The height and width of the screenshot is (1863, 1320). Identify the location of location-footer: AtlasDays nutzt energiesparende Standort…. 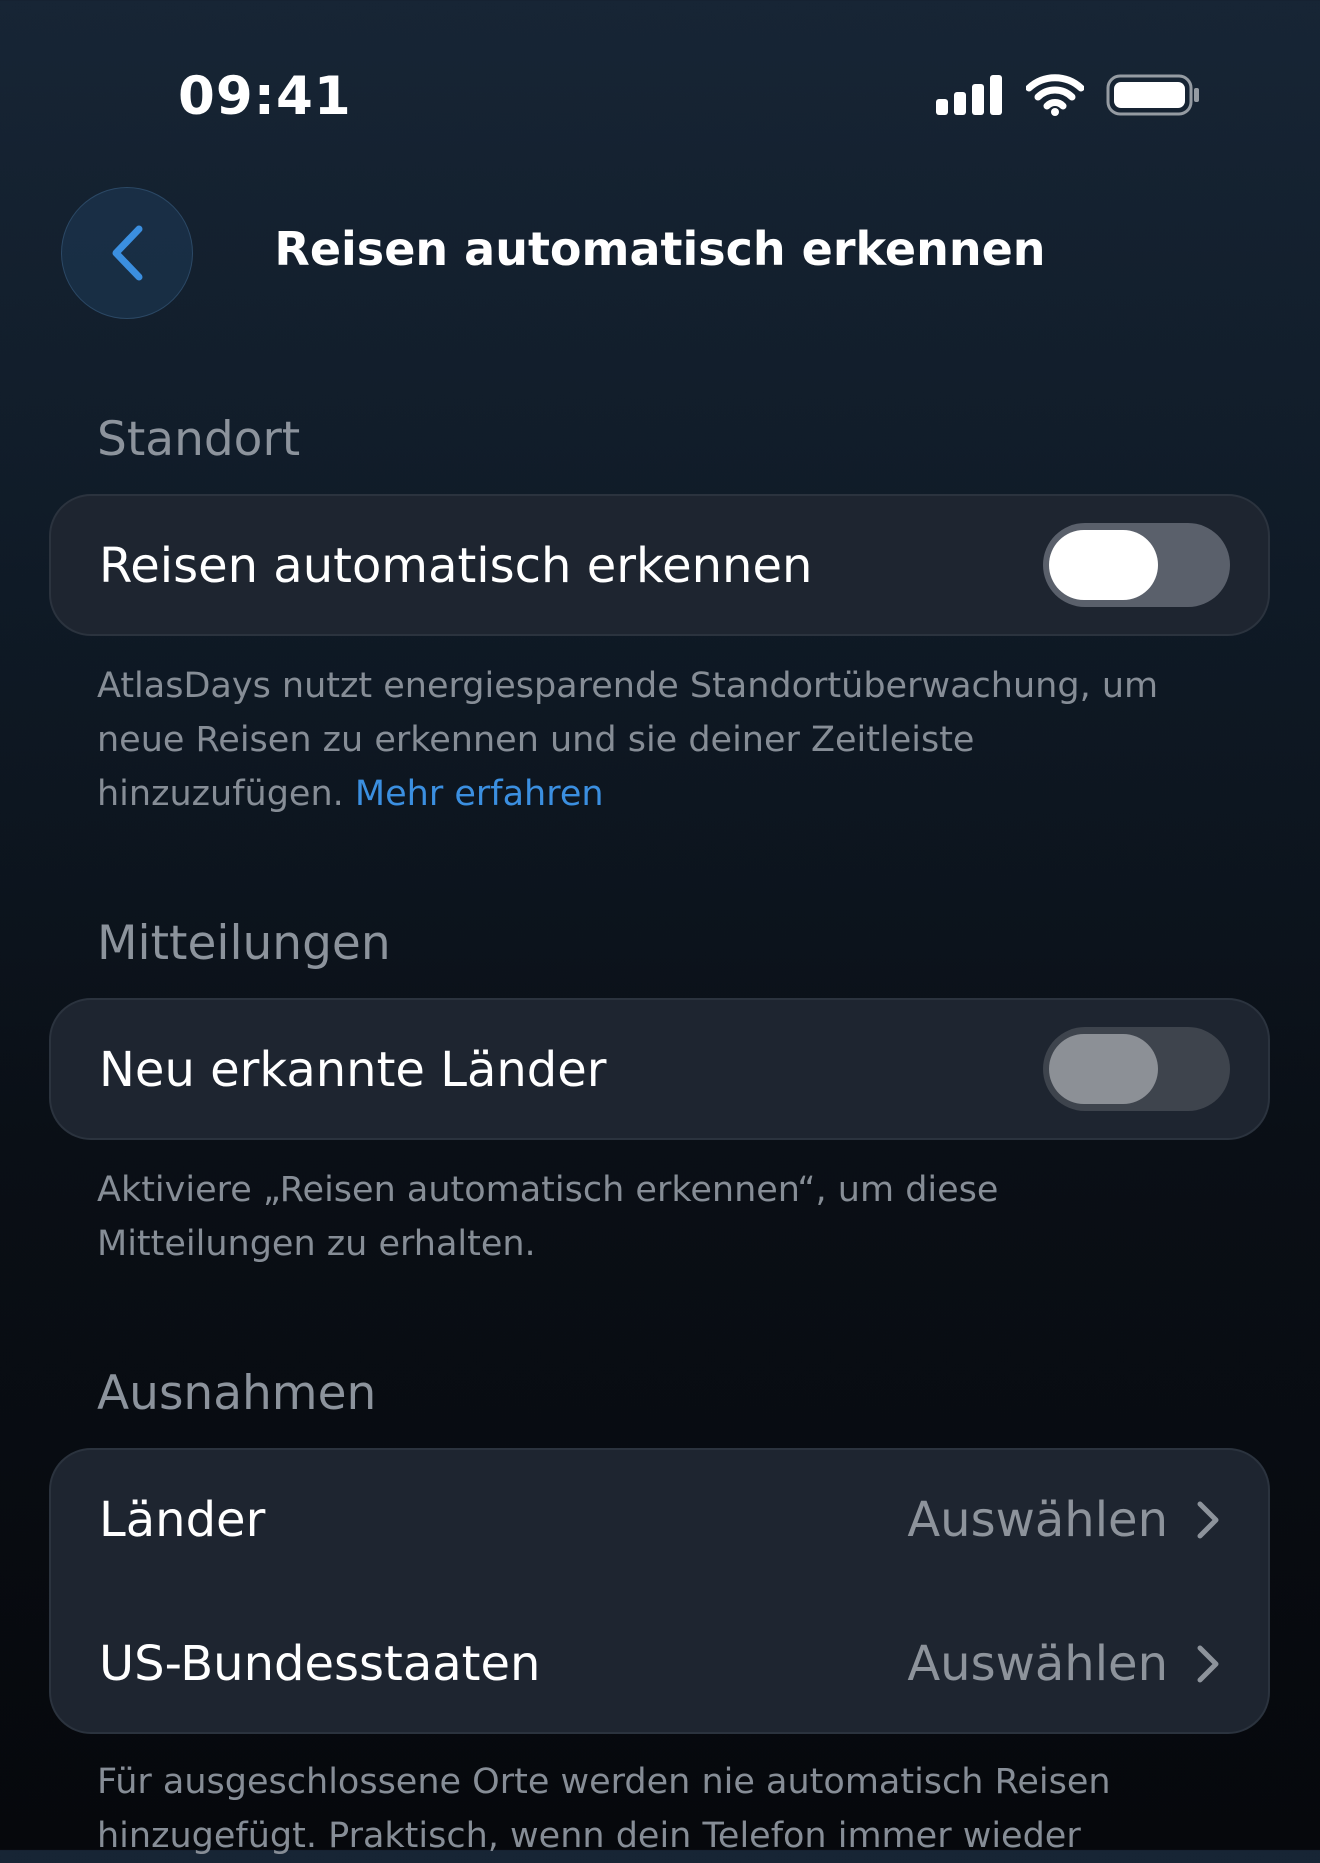
(647, 740).